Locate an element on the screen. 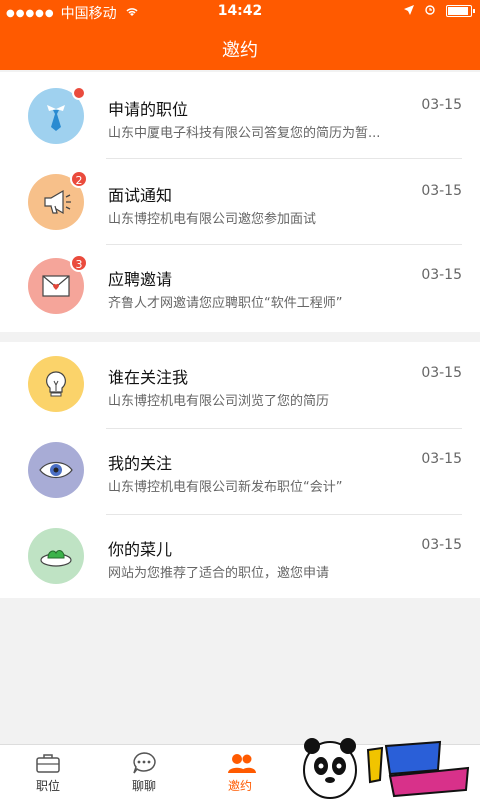 The image size is (480, 800). item-subtitle: 网站为您推荐了适合的职位，邀您申请 is located at coordinates (219, 573).